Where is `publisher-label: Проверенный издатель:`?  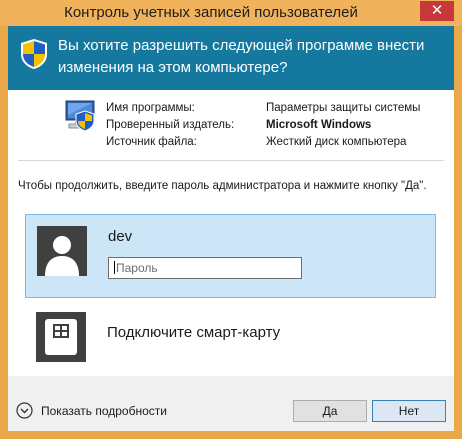
publisher-label: Проверенный издатель: is located at coordinates (170, 125).